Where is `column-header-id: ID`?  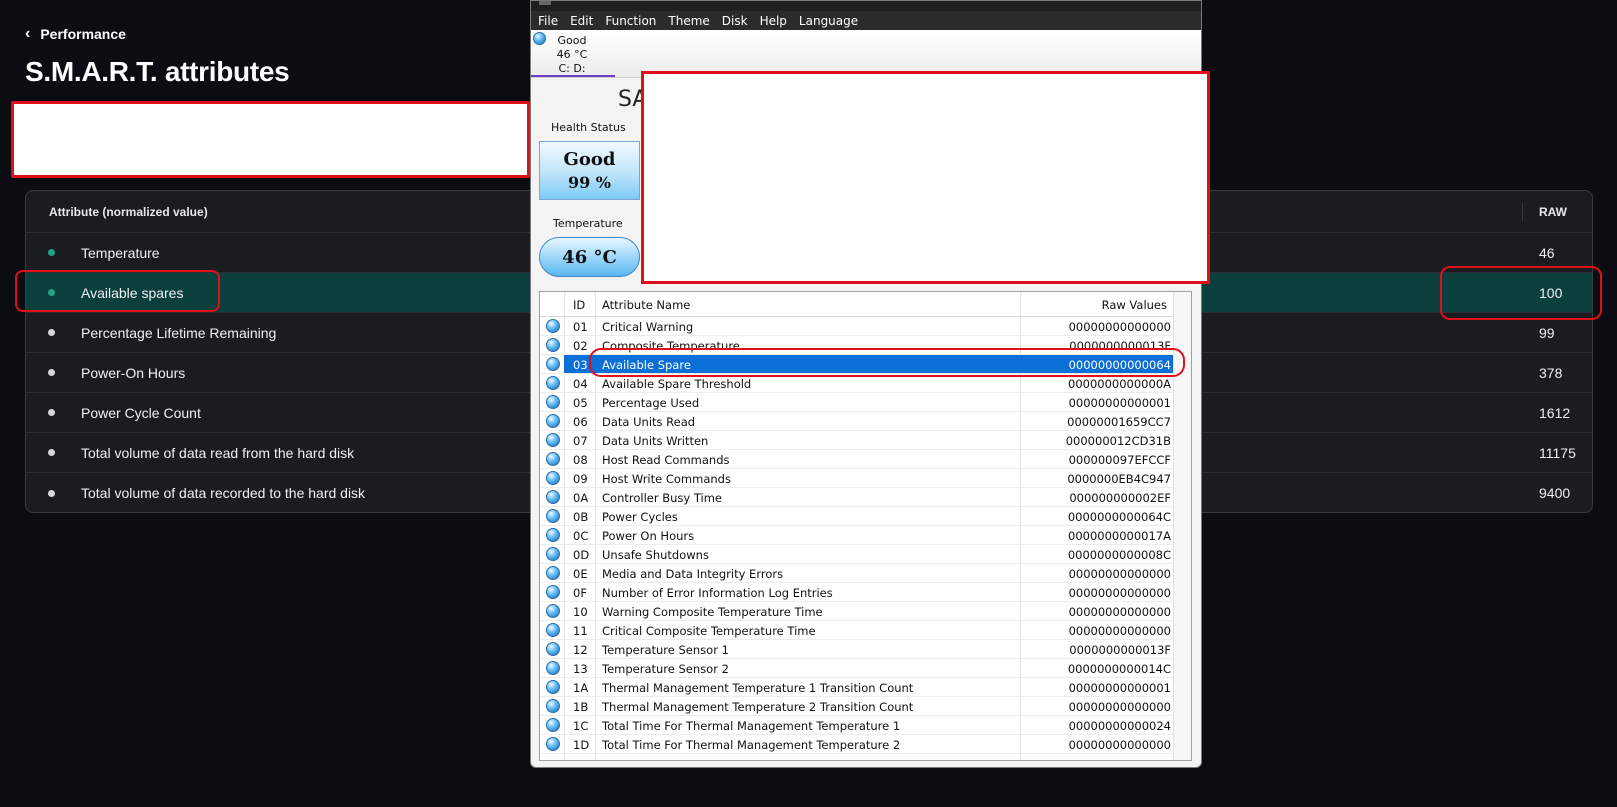 column-header-id: ID is located at coordinates (579, 305).